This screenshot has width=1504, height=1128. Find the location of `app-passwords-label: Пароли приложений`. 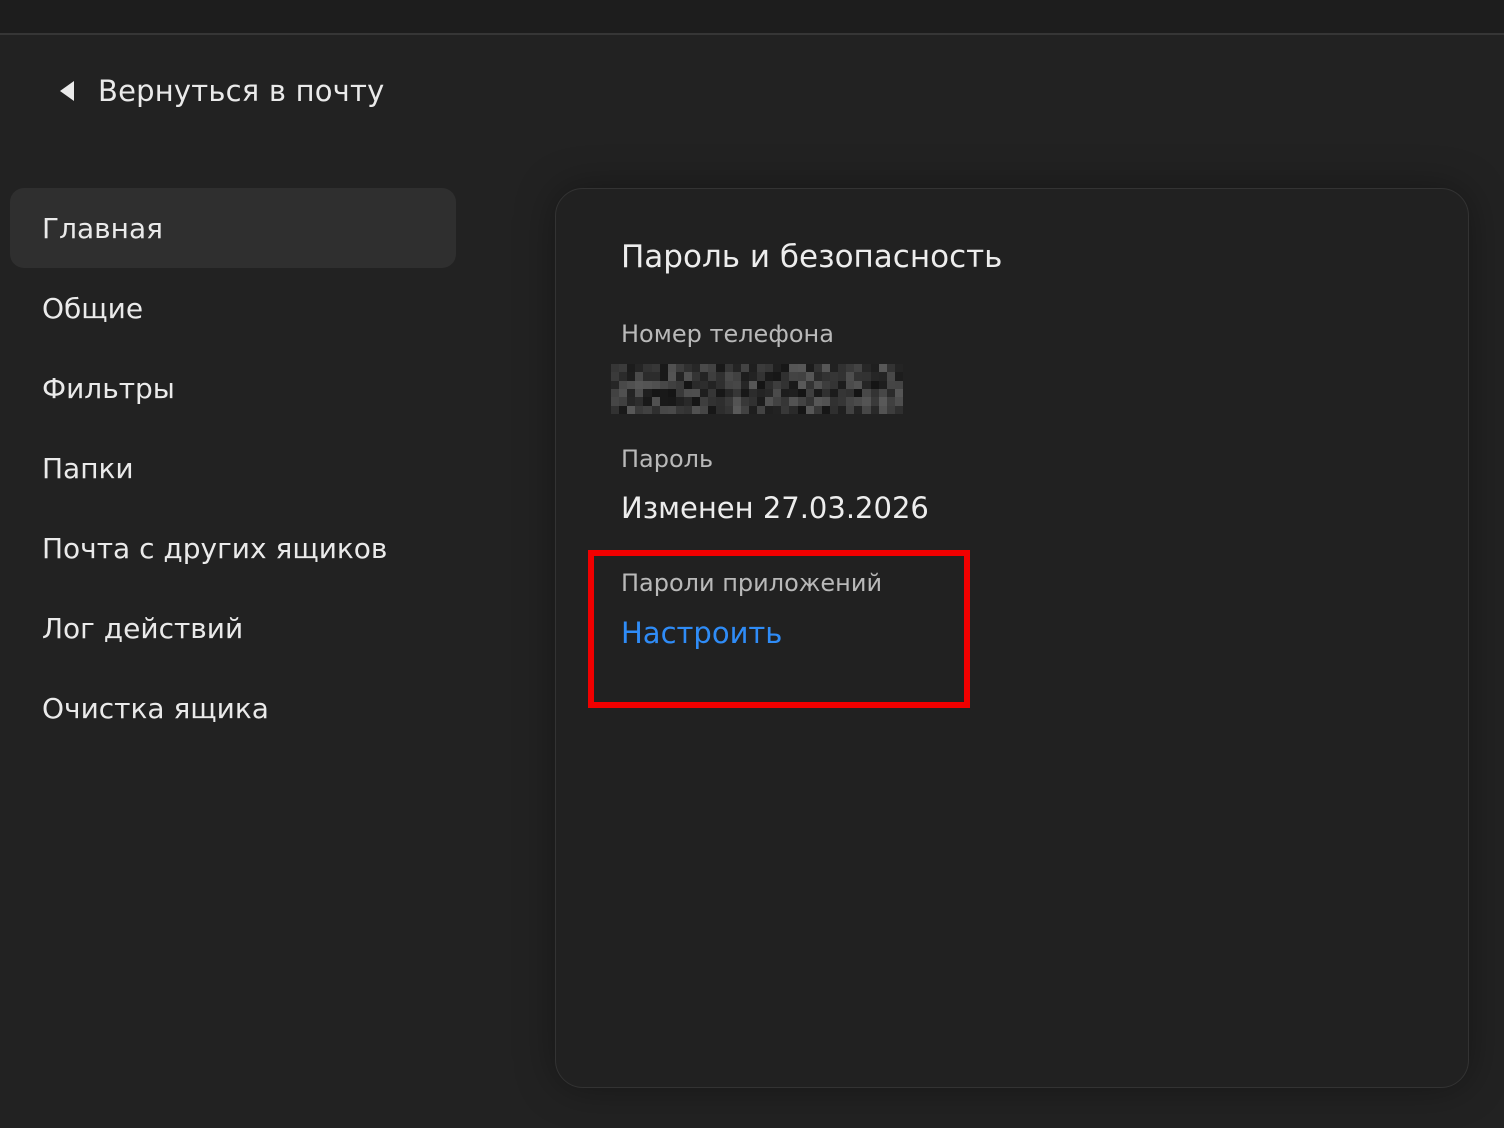

app-passwords-label: Пароли приложений is located at coordinates (752, 583).